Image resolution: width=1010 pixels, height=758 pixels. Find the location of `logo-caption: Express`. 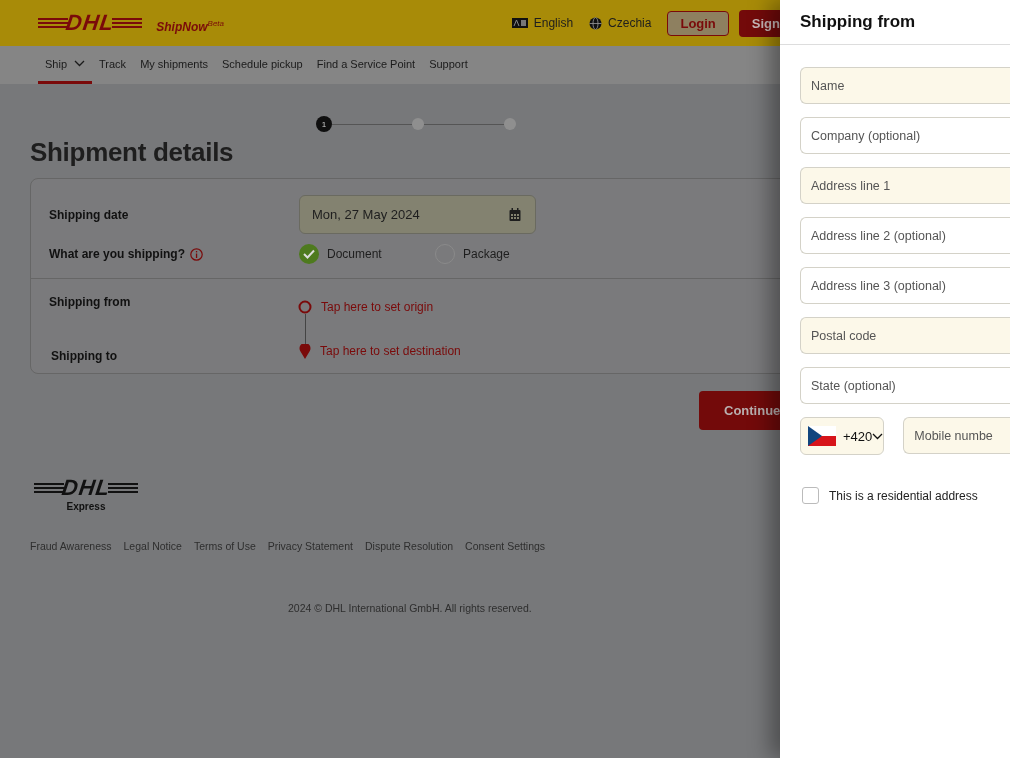

logo-caption: Express is located at coordinates (86, 506).